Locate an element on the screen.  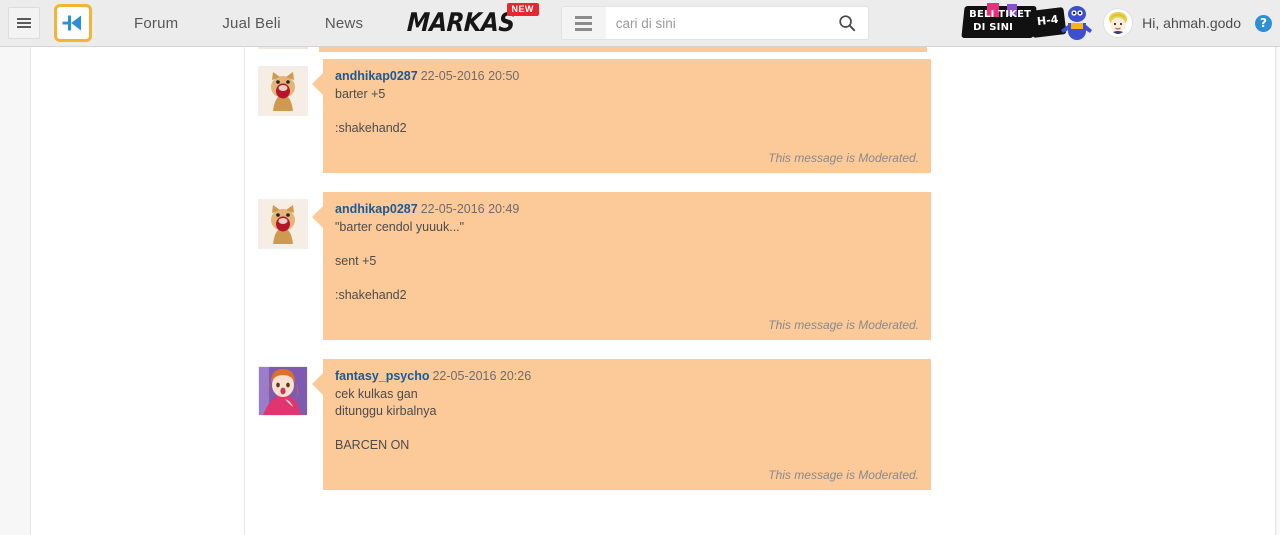
user-account-menu: Hi, ahmah.godo is located at coordinates (1172, 23).